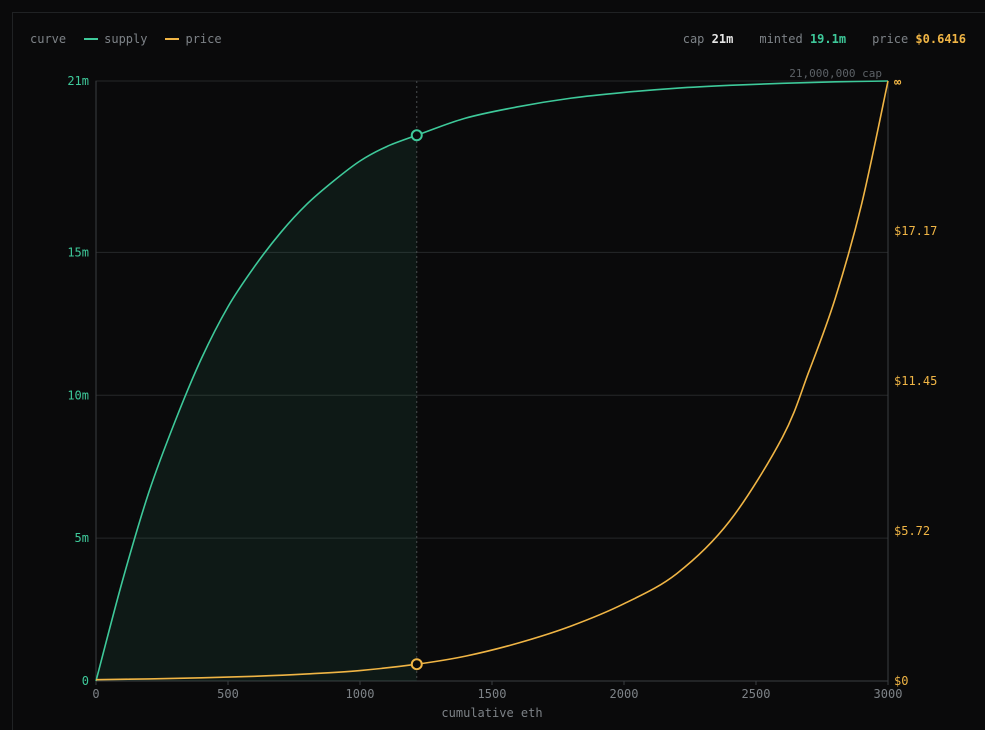 The width and height of the screenshot is (985, 730). What do you see at coordinates (888, 694) in the screenshot?
I see `x-tick-label: 3000` at bounding box center [888, 694].